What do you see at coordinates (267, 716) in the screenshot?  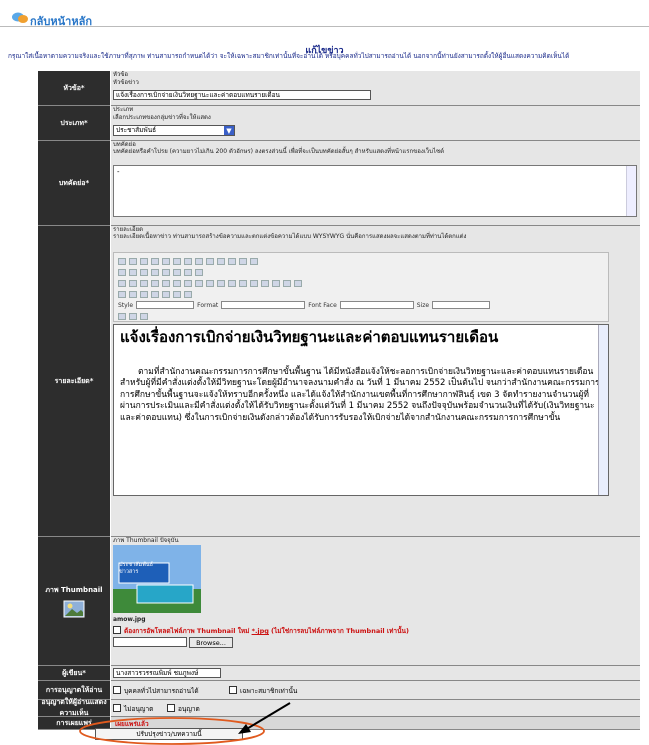 I see `arrow-line` at bounding box center [267, 716].